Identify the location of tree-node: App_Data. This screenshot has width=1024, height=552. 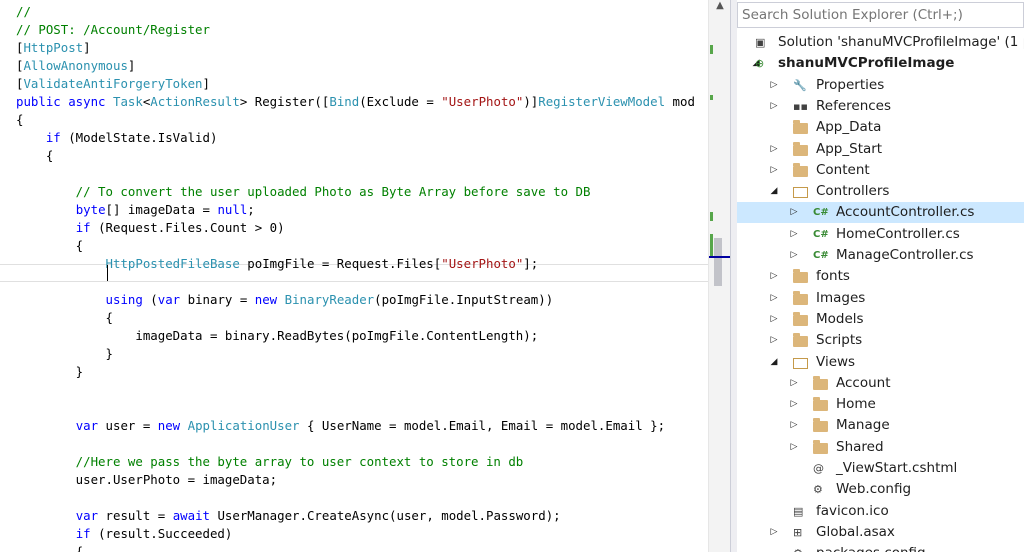
(880, 127).